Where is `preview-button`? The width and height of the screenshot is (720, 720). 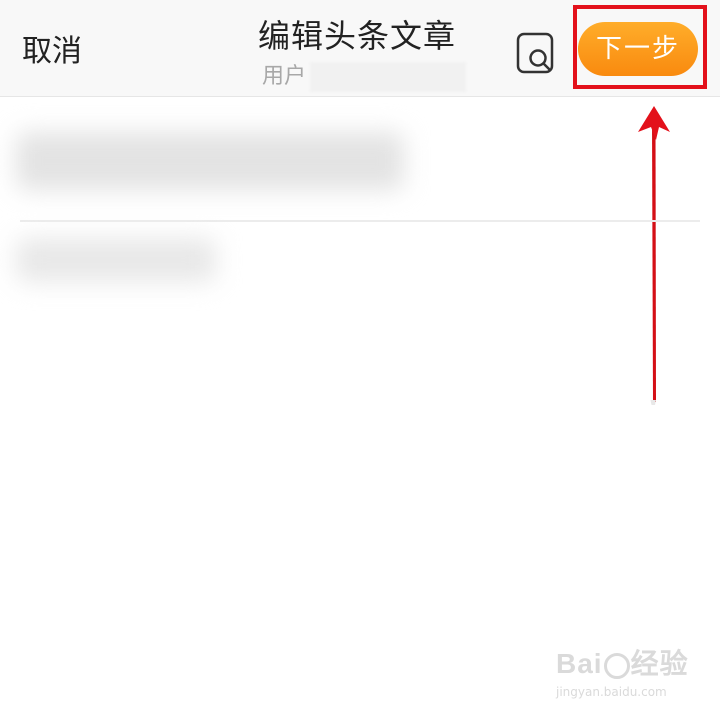 preview-button is located at coordinates (535, 53).